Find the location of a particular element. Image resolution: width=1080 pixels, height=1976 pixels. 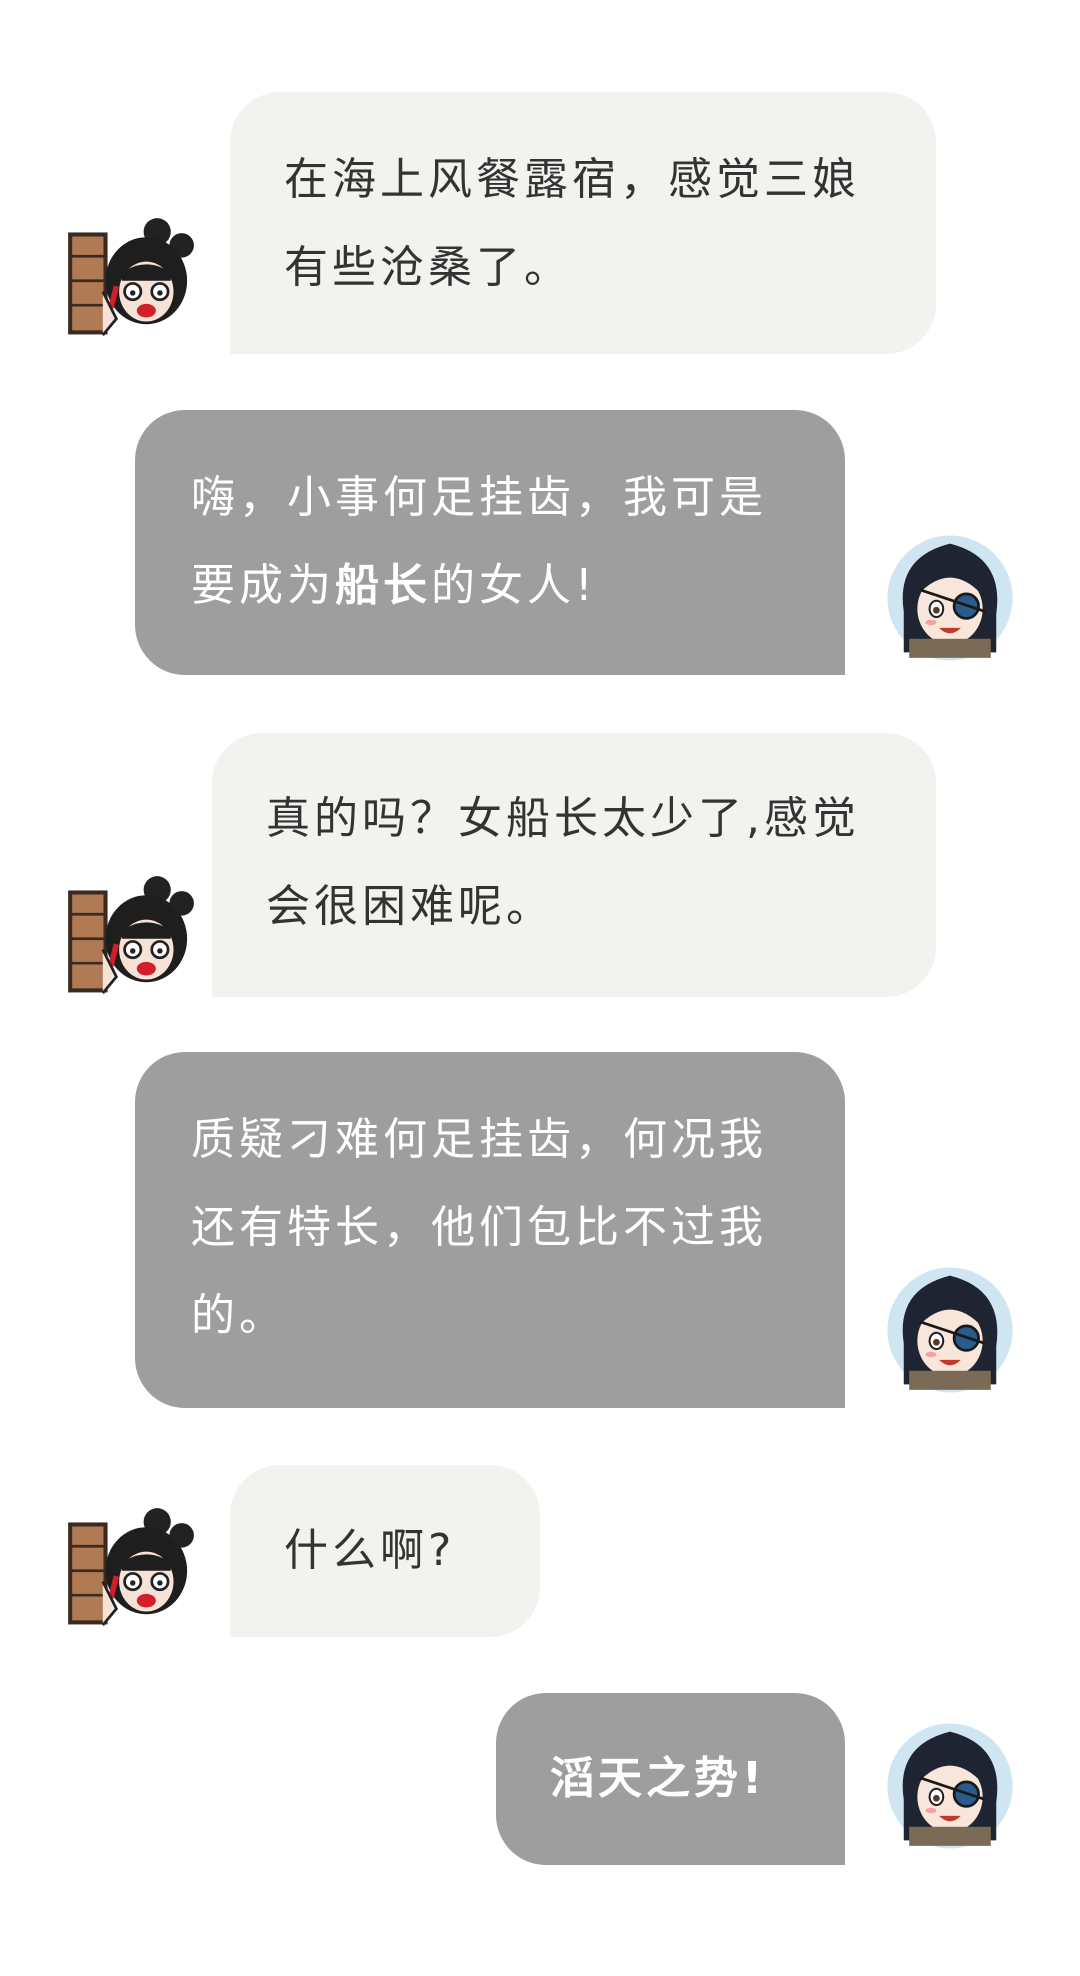

message-text: 有些沧桑了。 is located at coordinates (428, 267).